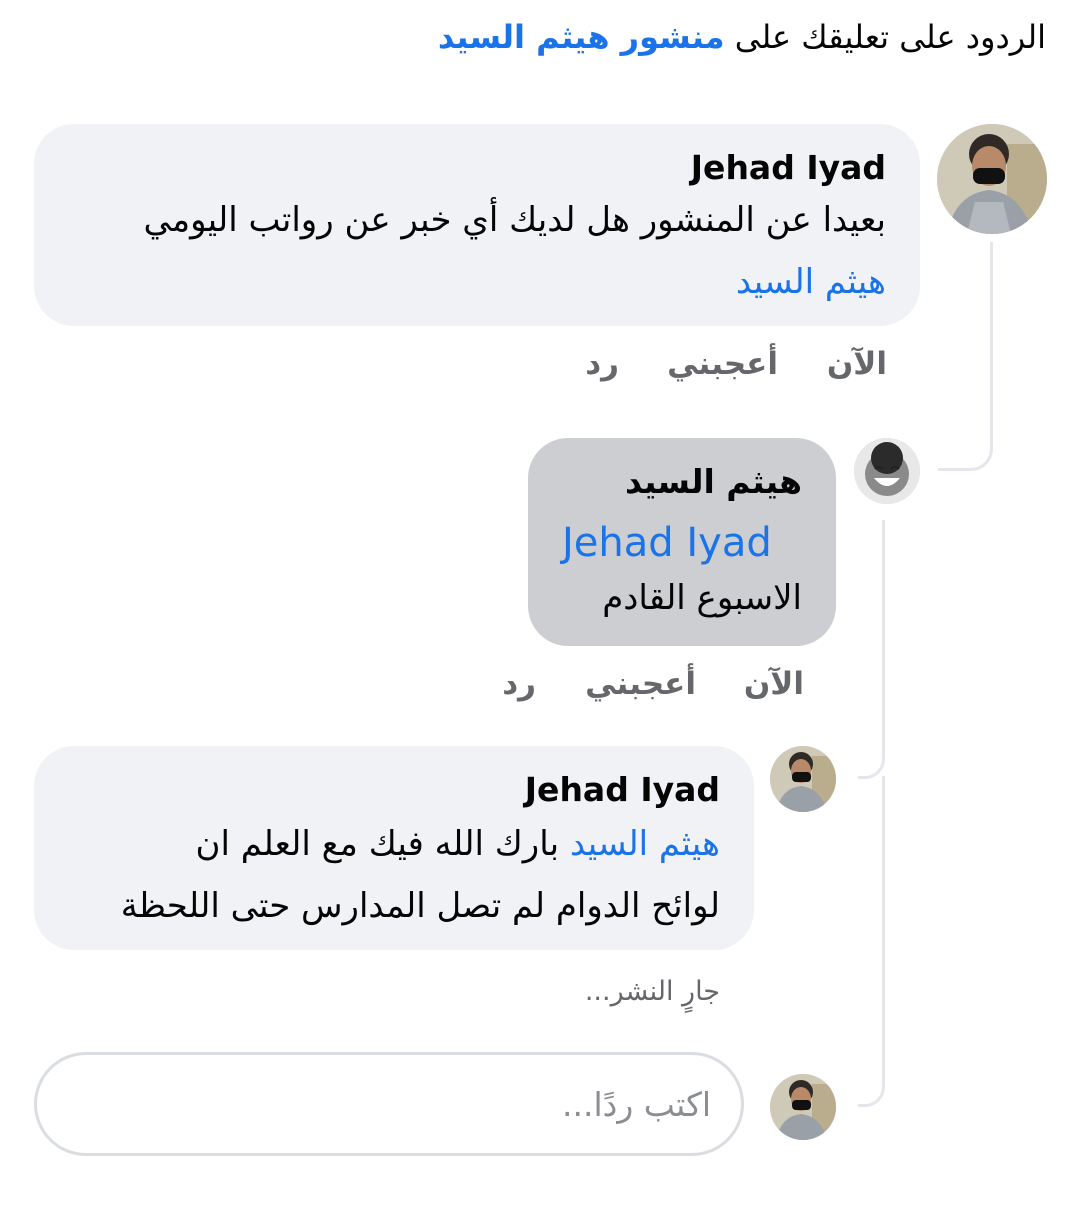 The image size is (1080, 1209). I want to click on mention-link: Jehad Iyad, so click(667, 543).